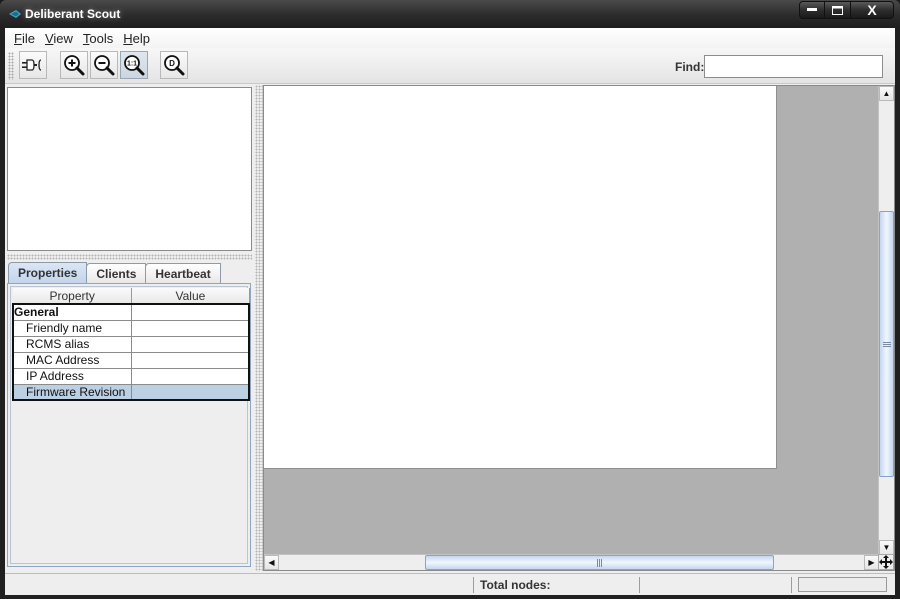 This screenshot has height=599, width=900. What do you see at coordinates (63, 38) in the screenshot?
I see `menu-view-label: iew` at bounding box center [63, 38].